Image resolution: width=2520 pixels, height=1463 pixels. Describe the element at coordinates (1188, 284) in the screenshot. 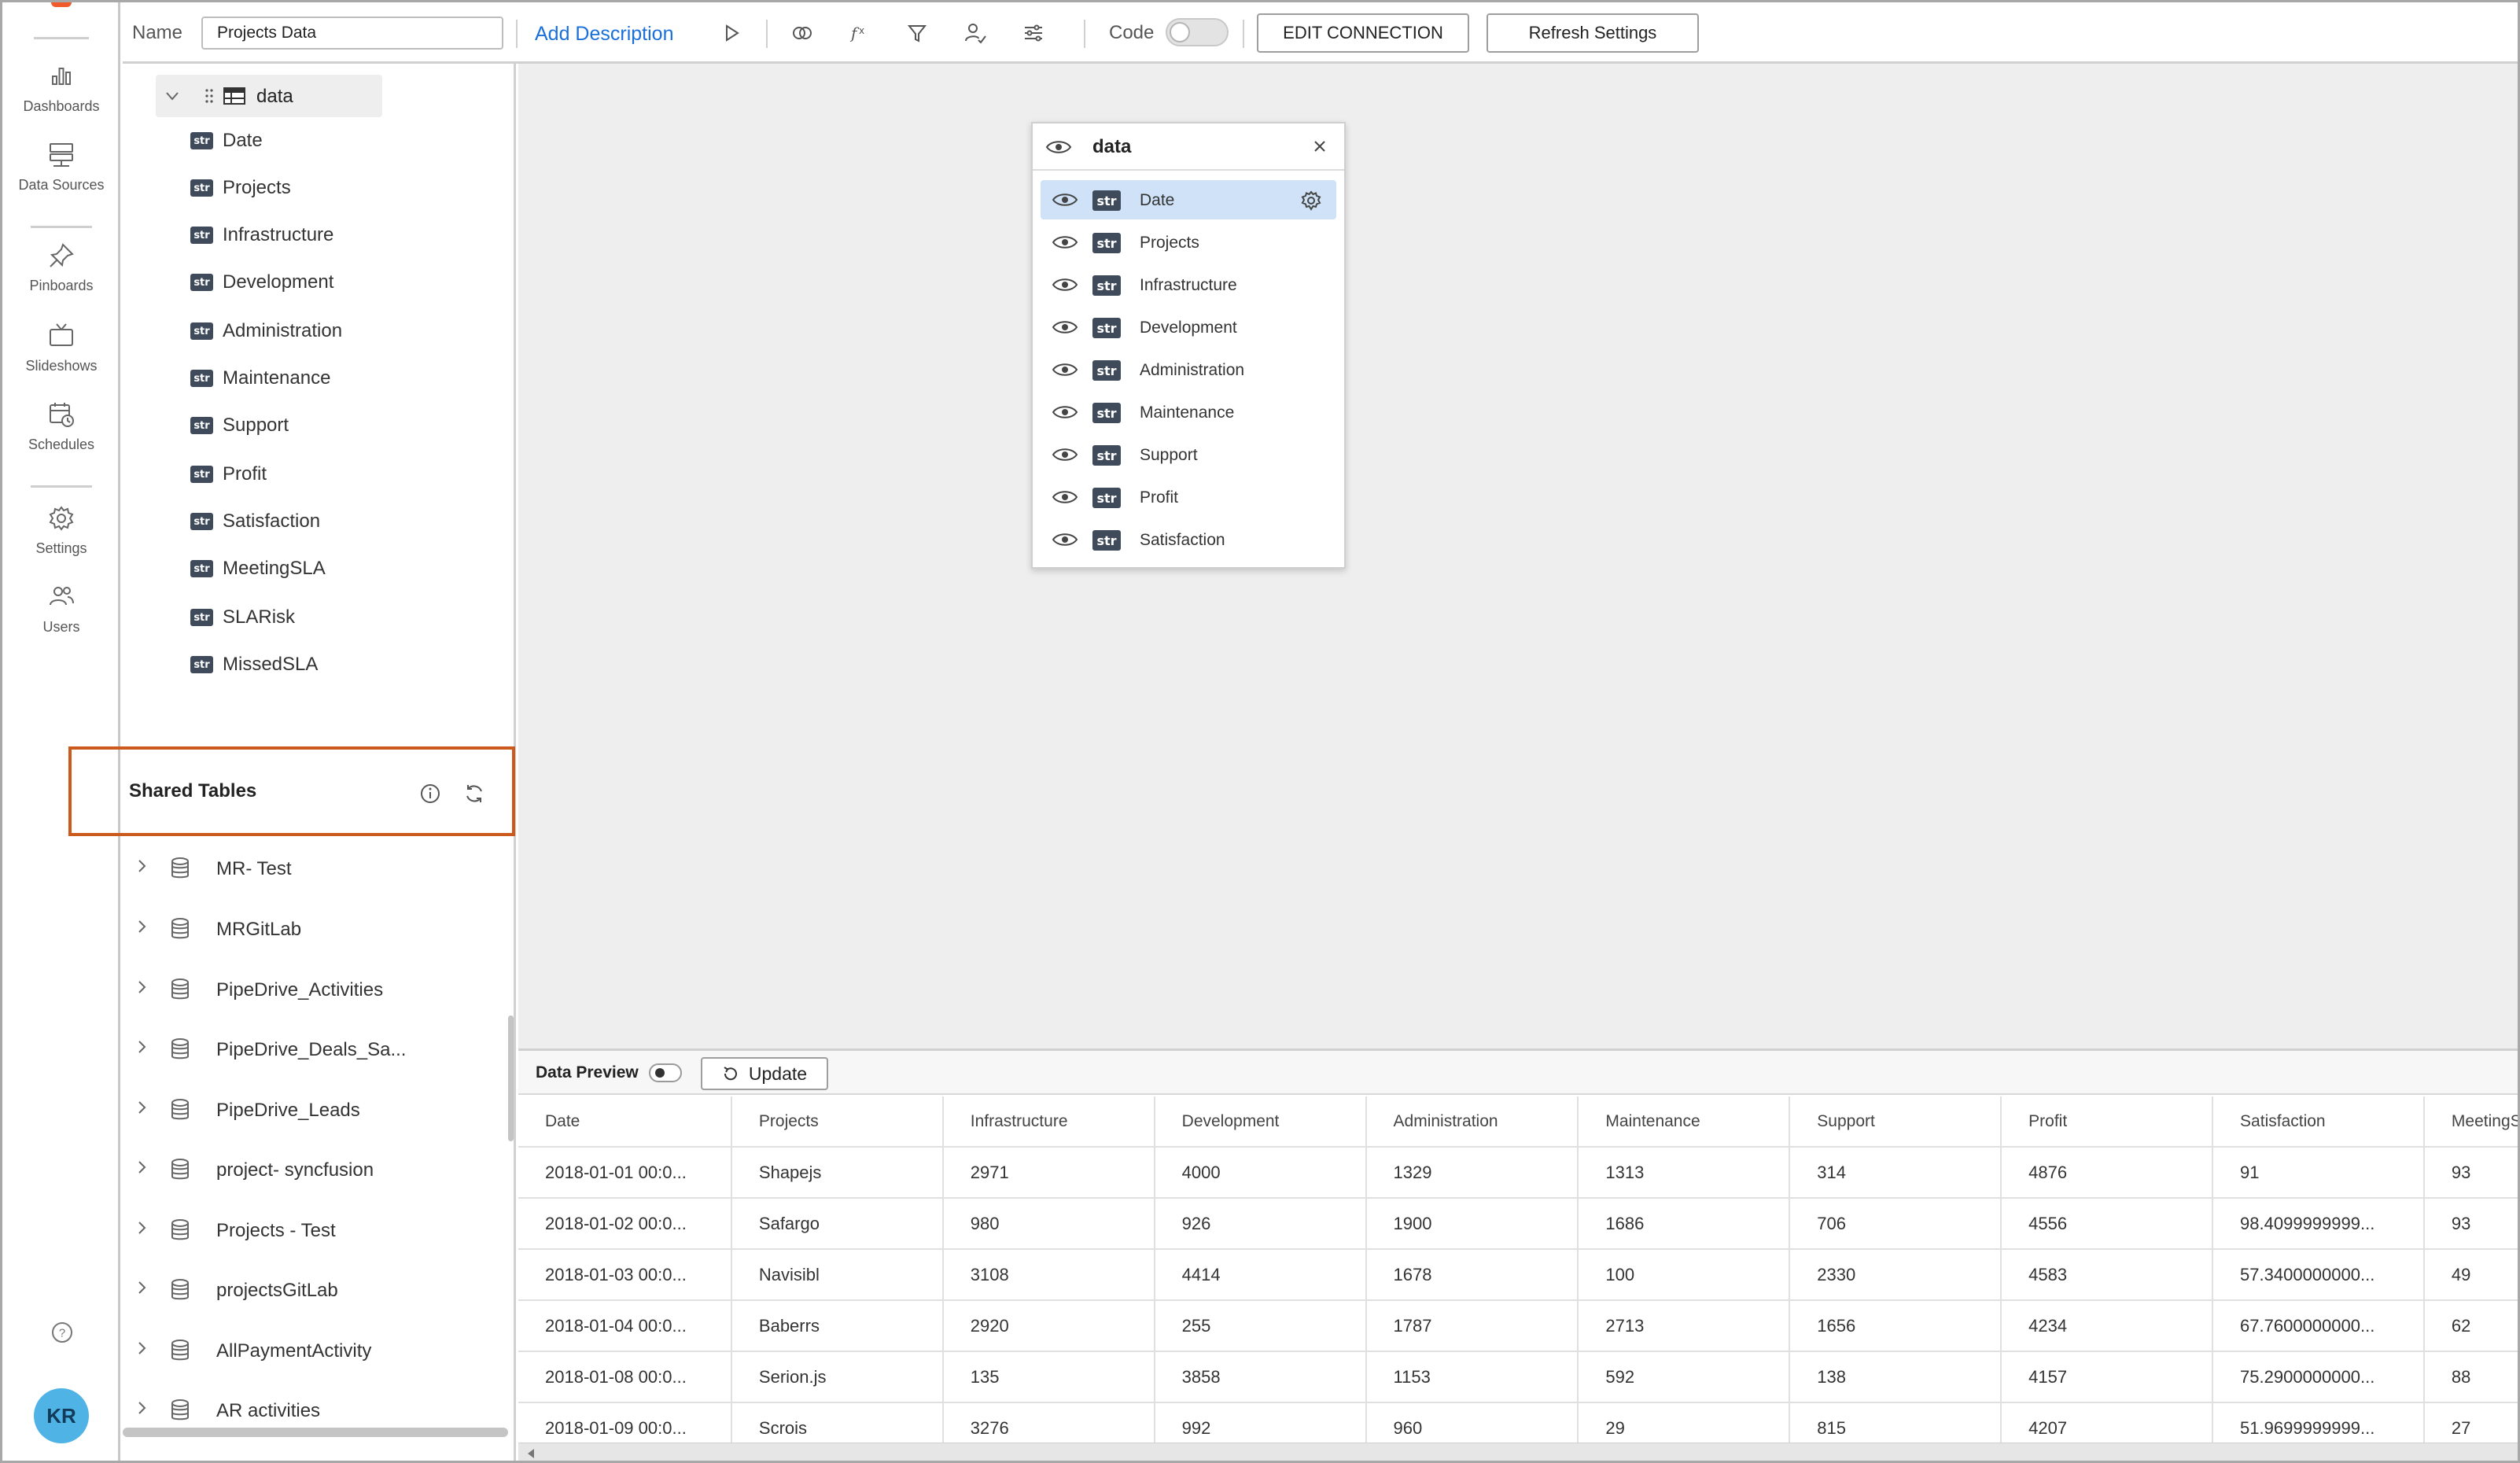

I see `card-field-infrastructure: str Infrastructure` at that location.